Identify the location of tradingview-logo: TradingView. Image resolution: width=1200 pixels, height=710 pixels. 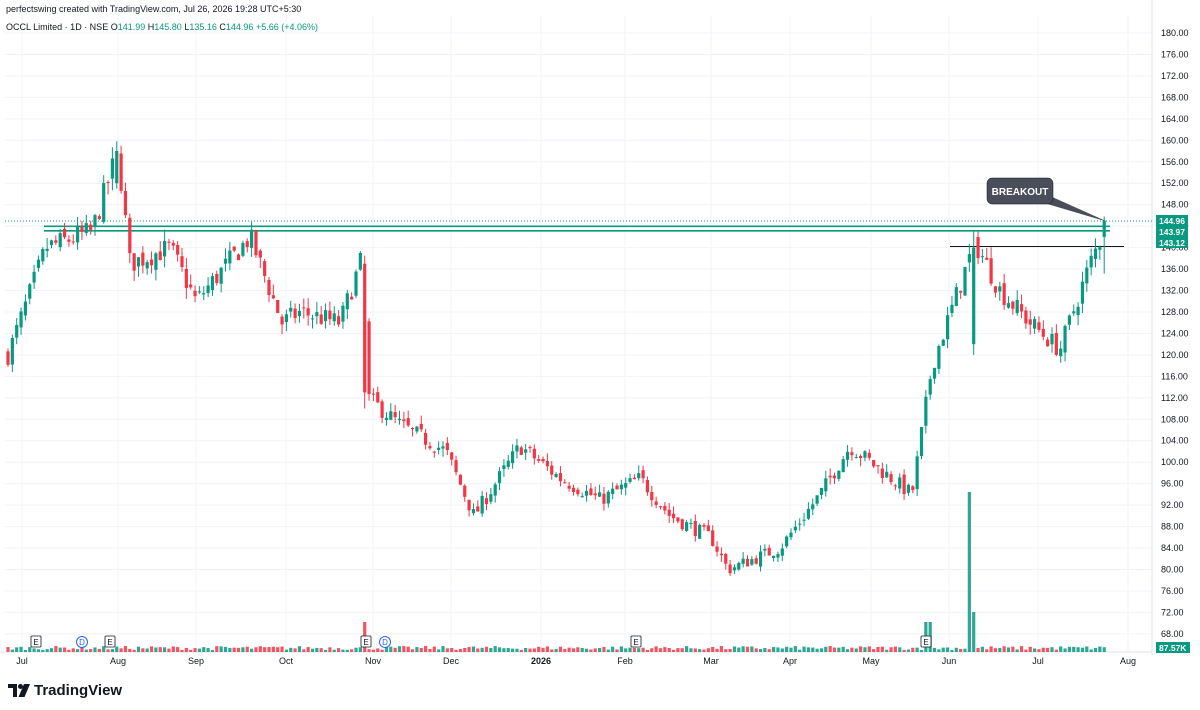
(65, 690).